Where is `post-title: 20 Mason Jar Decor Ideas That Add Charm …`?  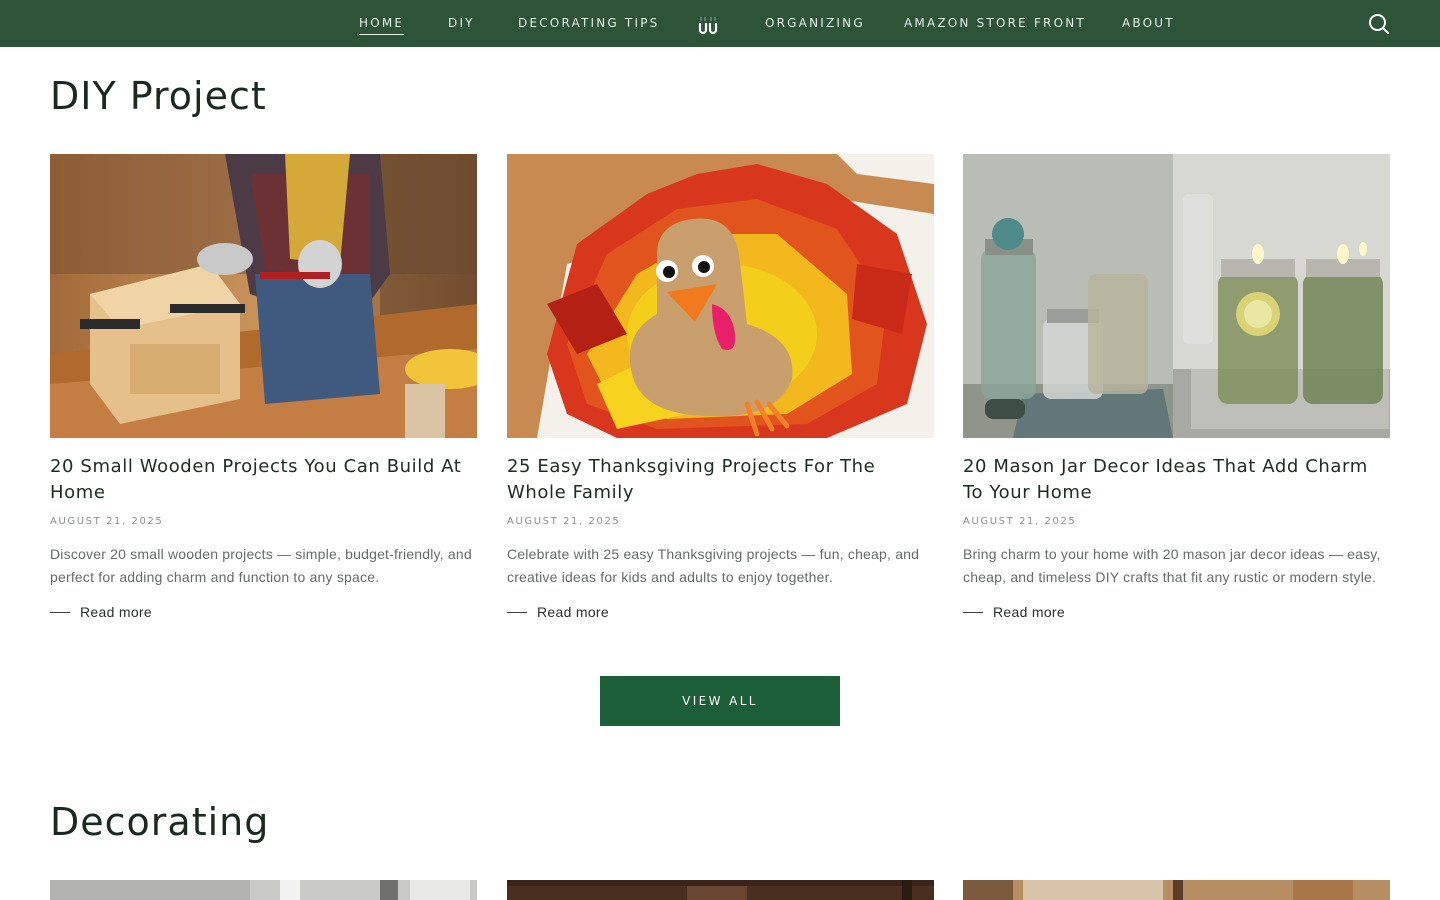 post-title: 20 Mason Jar Decor Ideas That Add Charm … is located at coordinates (1176, 480).